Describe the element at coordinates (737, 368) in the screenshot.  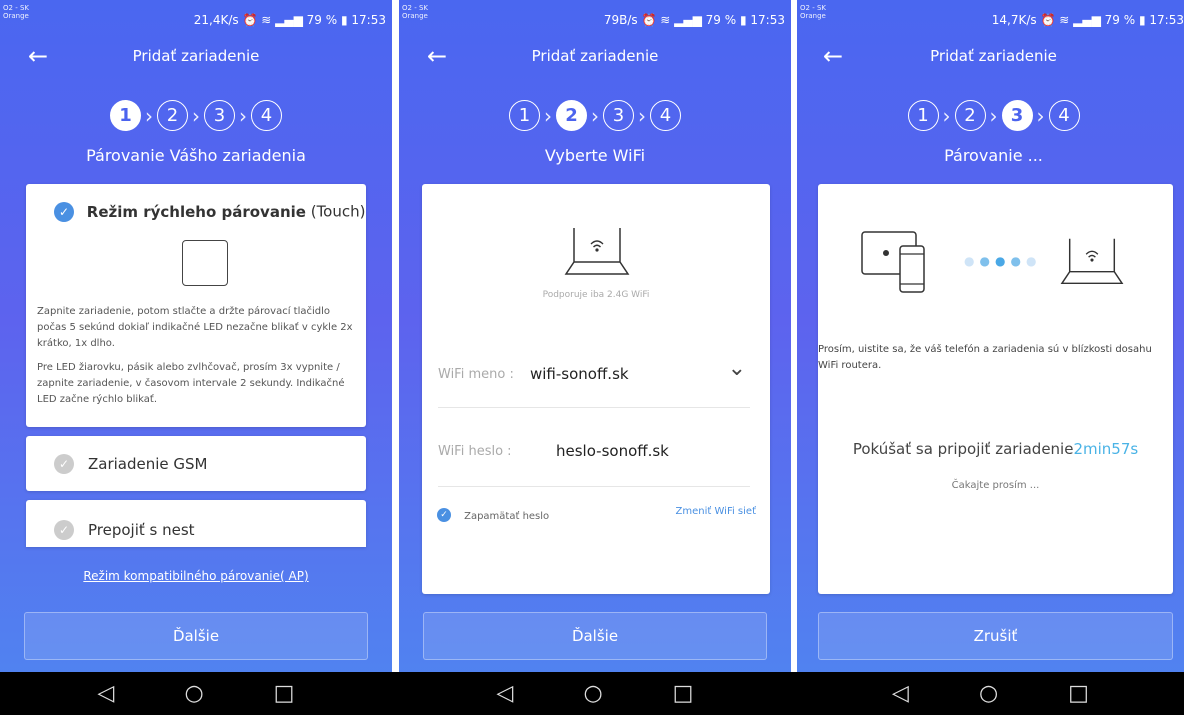
I see `chevron-down-icon: ⌄` at that location.